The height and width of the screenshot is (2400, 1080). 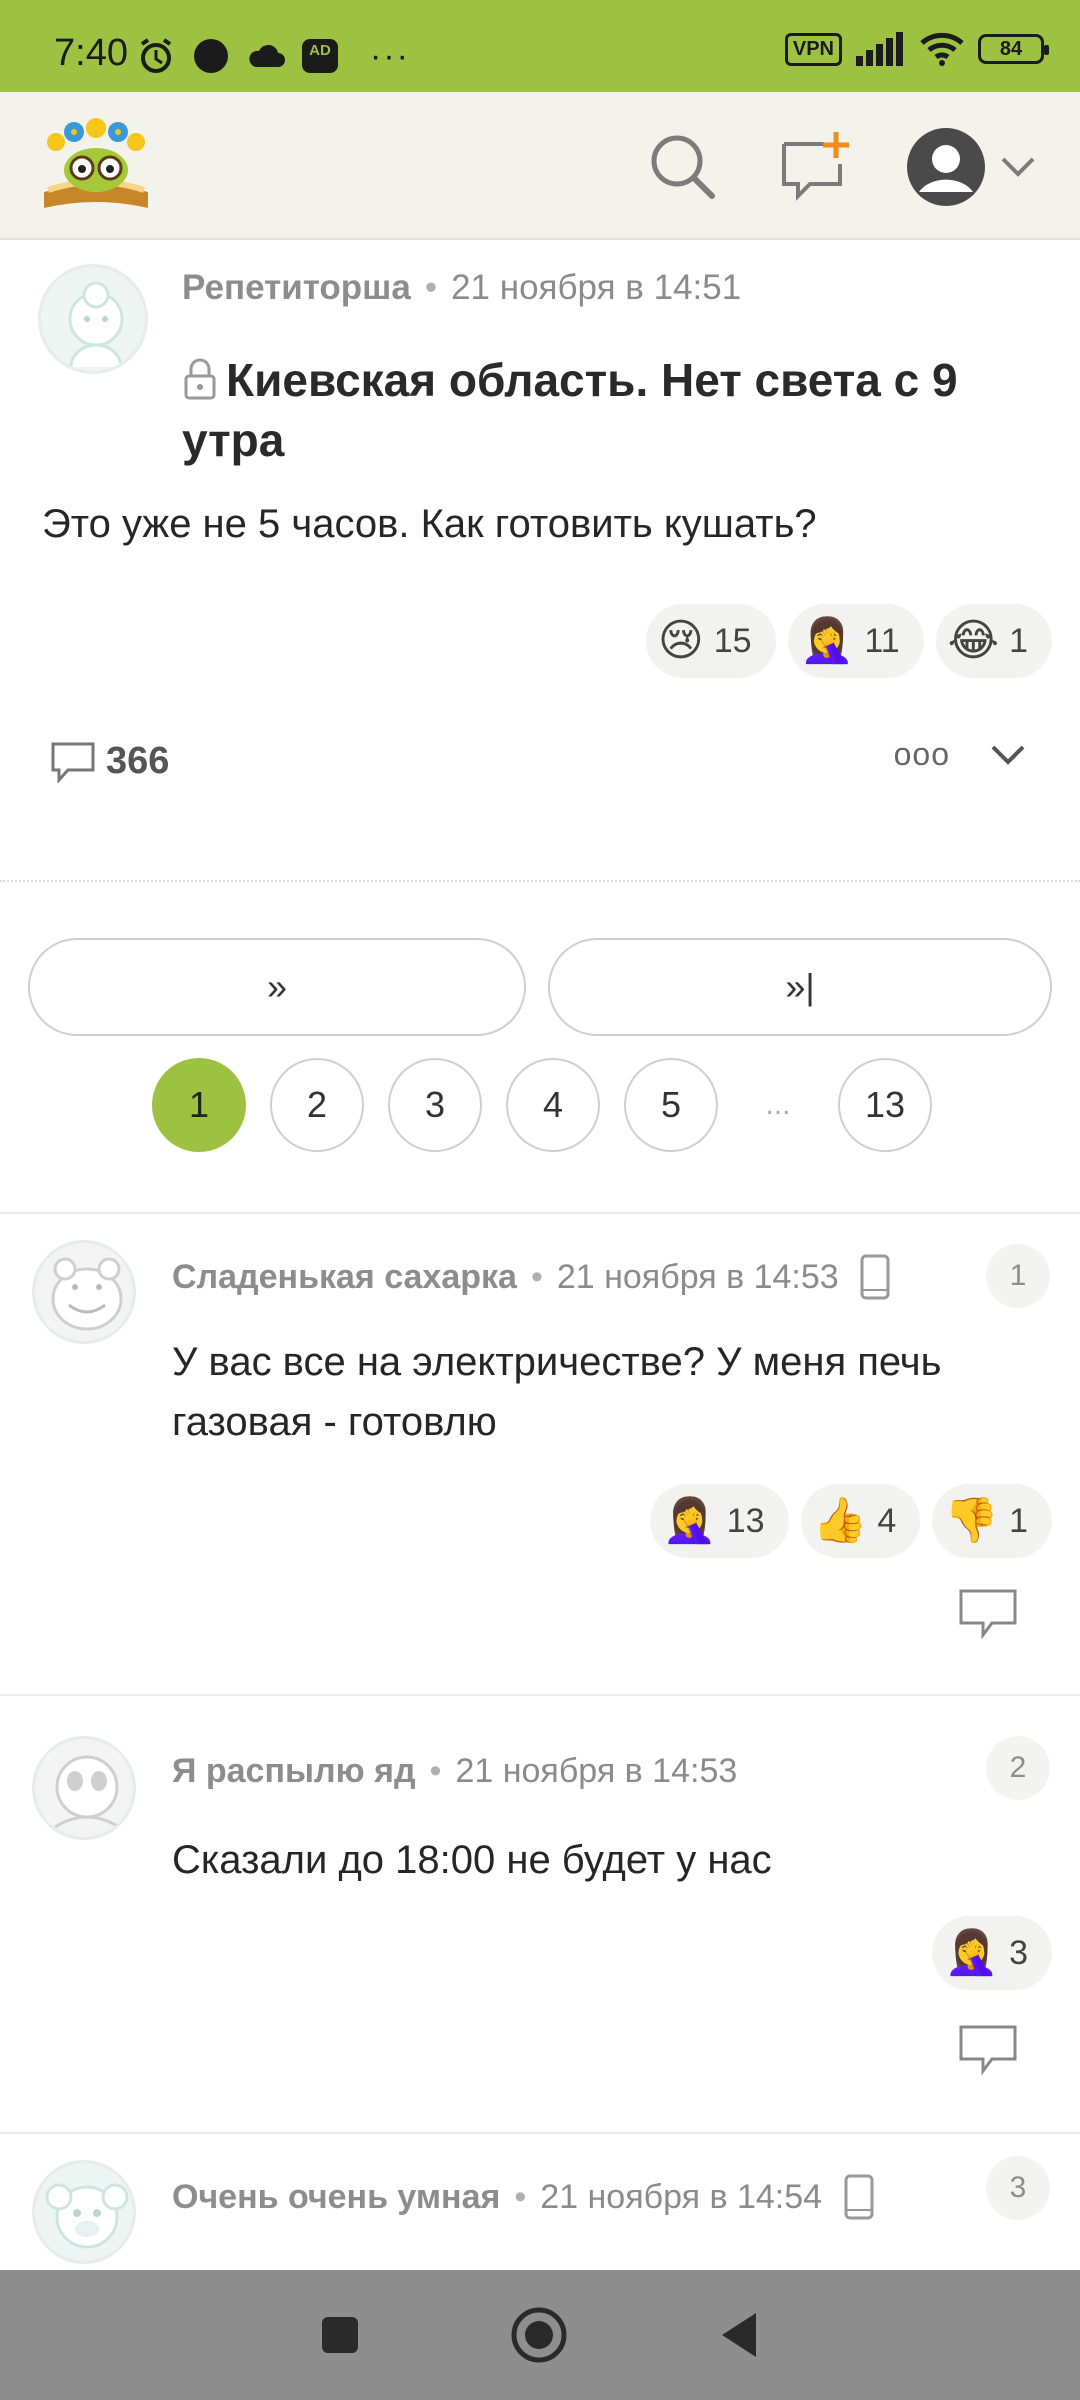 I want to click on signal-icon, so click(x=879, y=49).